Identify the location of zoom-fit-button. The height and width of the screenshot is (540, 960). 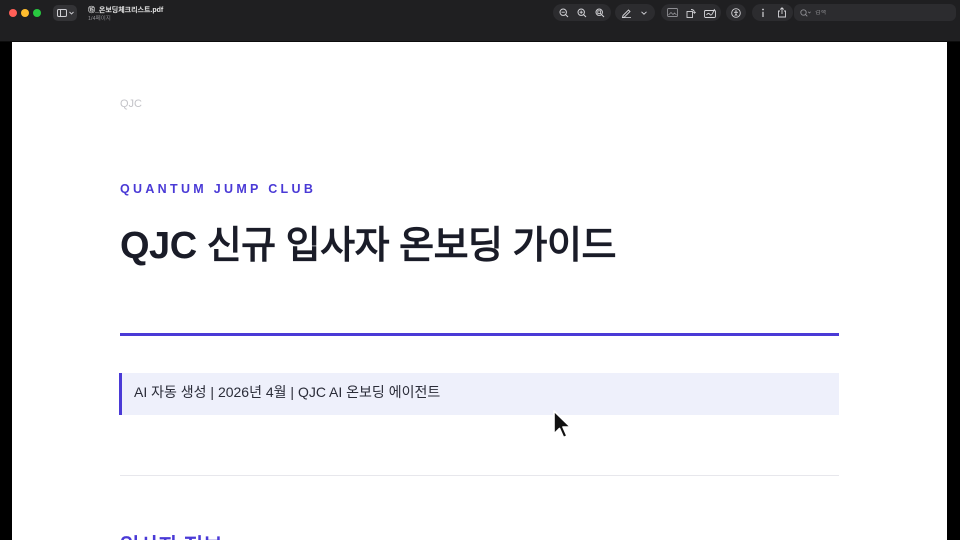
(600, 13).